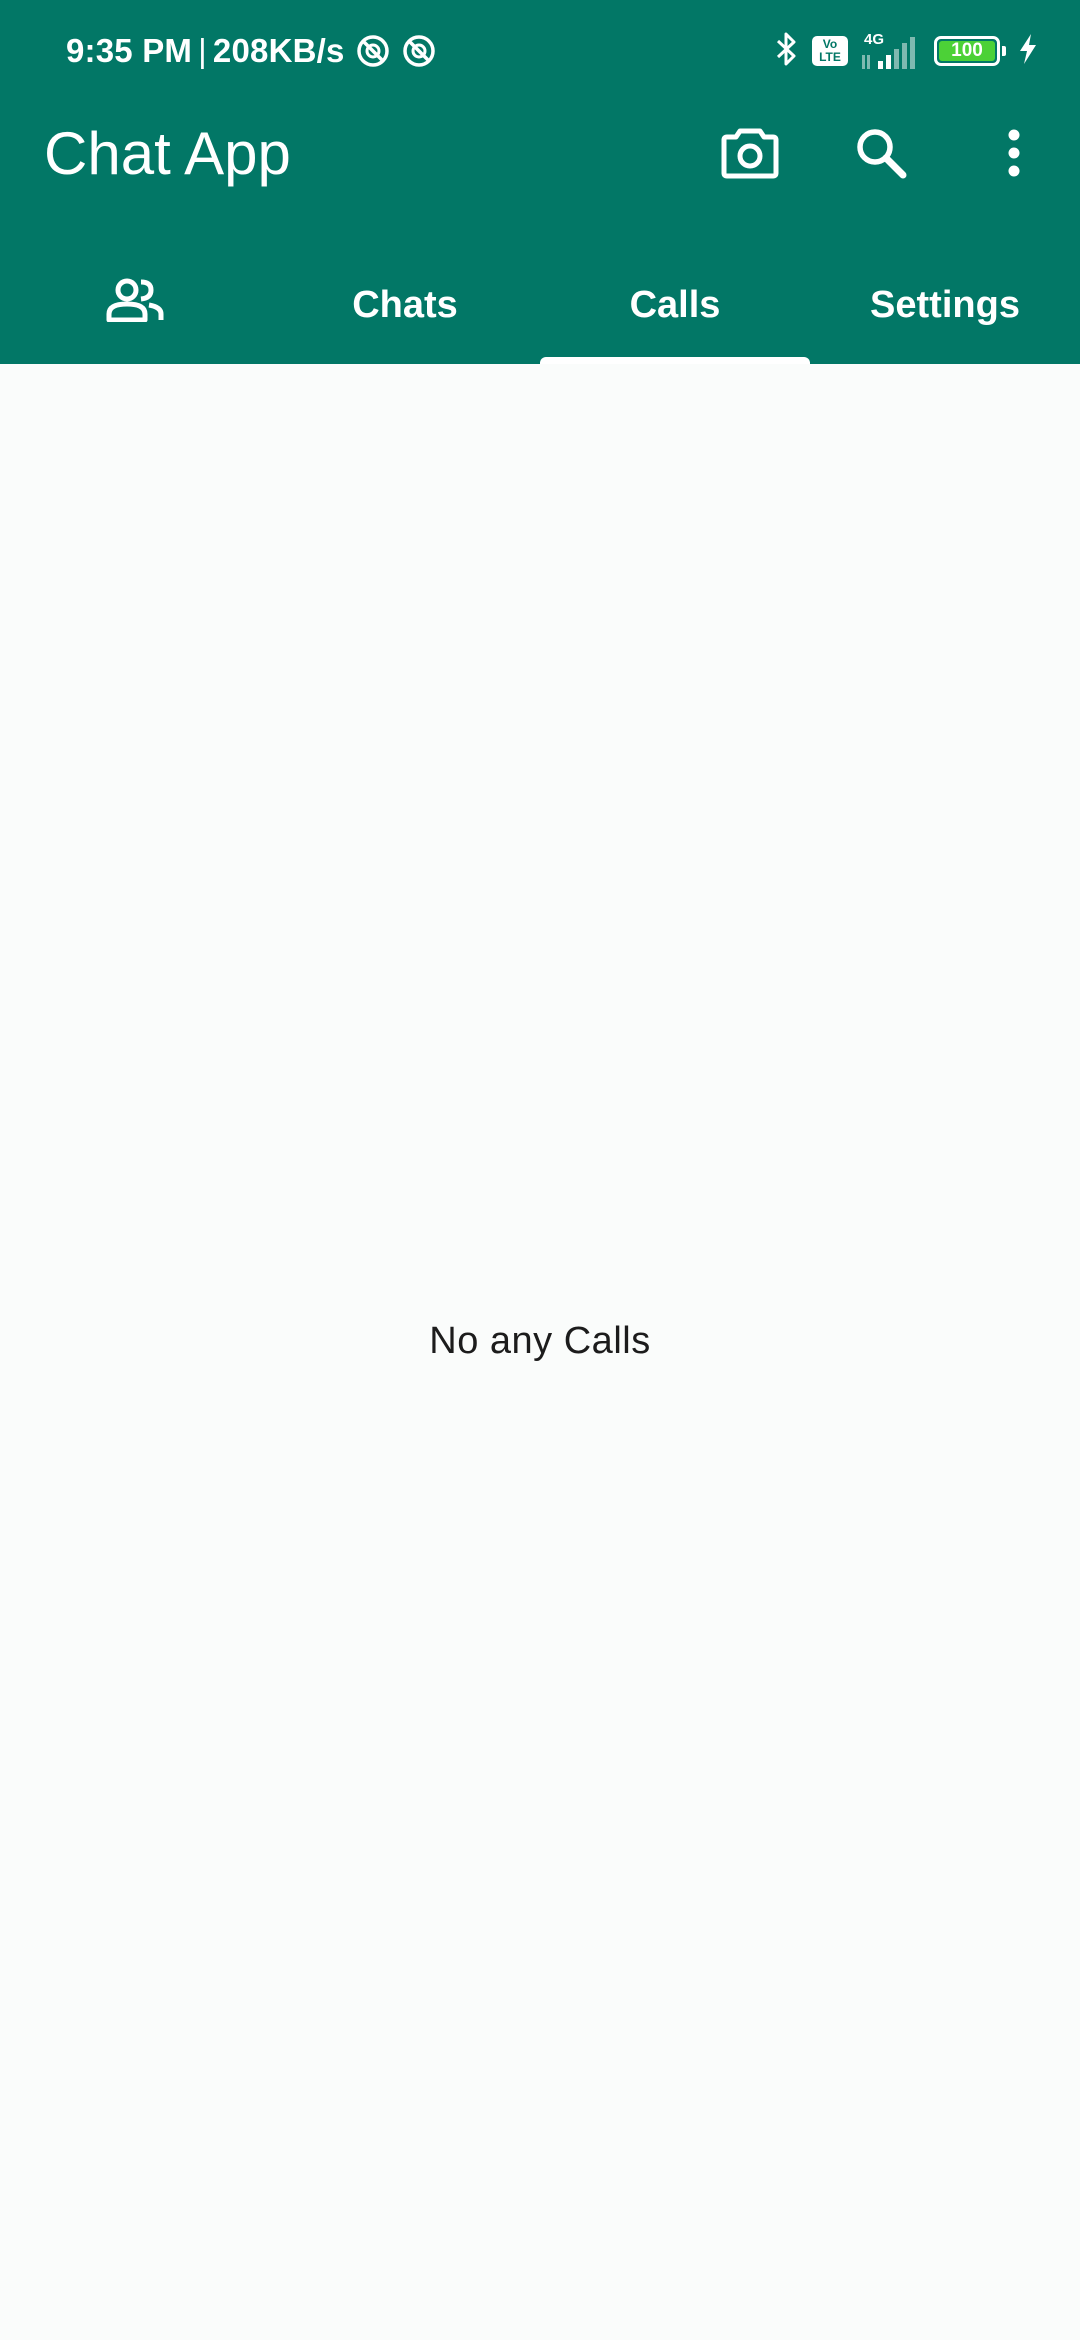  Describe the element at coordinates (891, 51) in the screenshot. I see `signal-icon: 4G` at that location.